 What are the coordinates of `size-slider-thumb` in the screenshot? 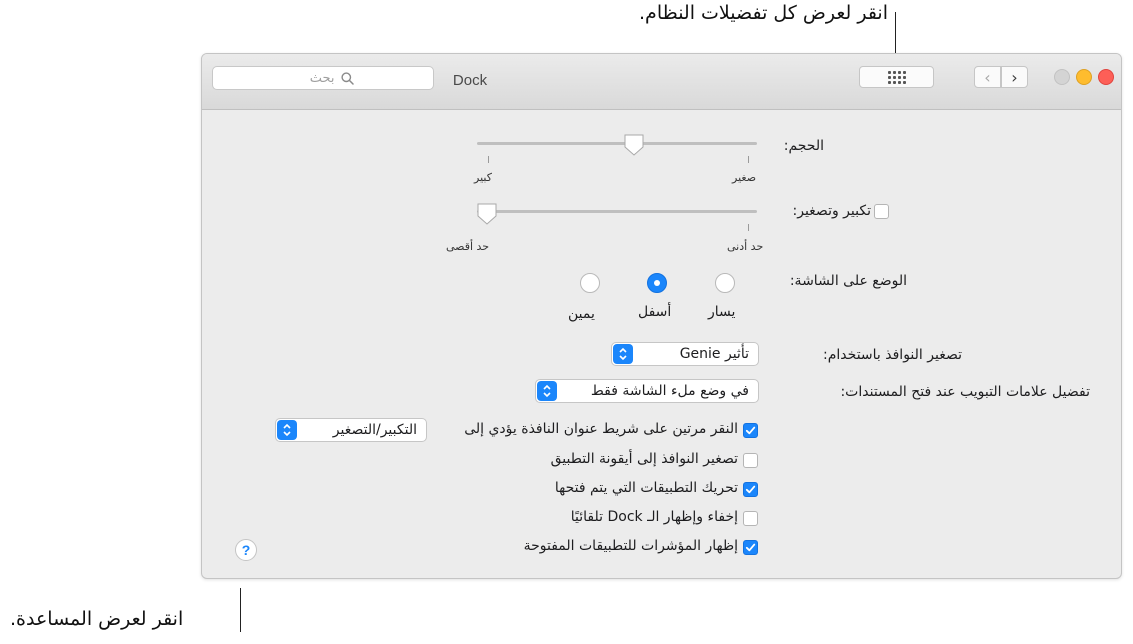 It's located at (634, 145).